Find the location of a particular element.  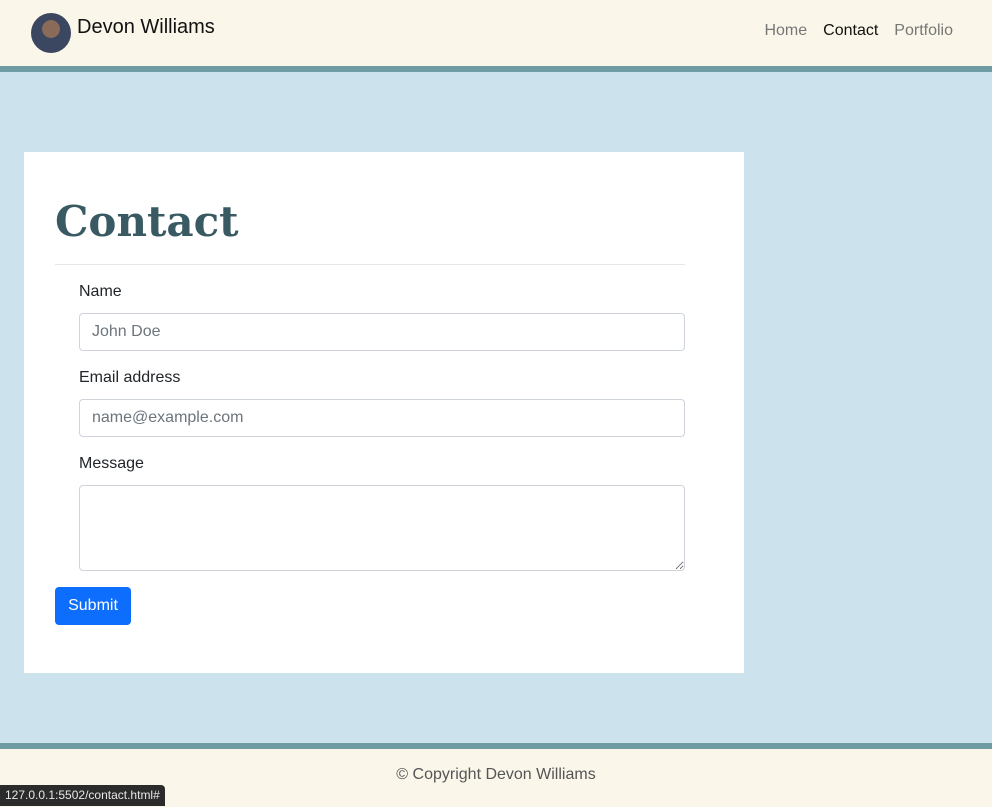

message-label: Message is located at coordinates (111, 463).